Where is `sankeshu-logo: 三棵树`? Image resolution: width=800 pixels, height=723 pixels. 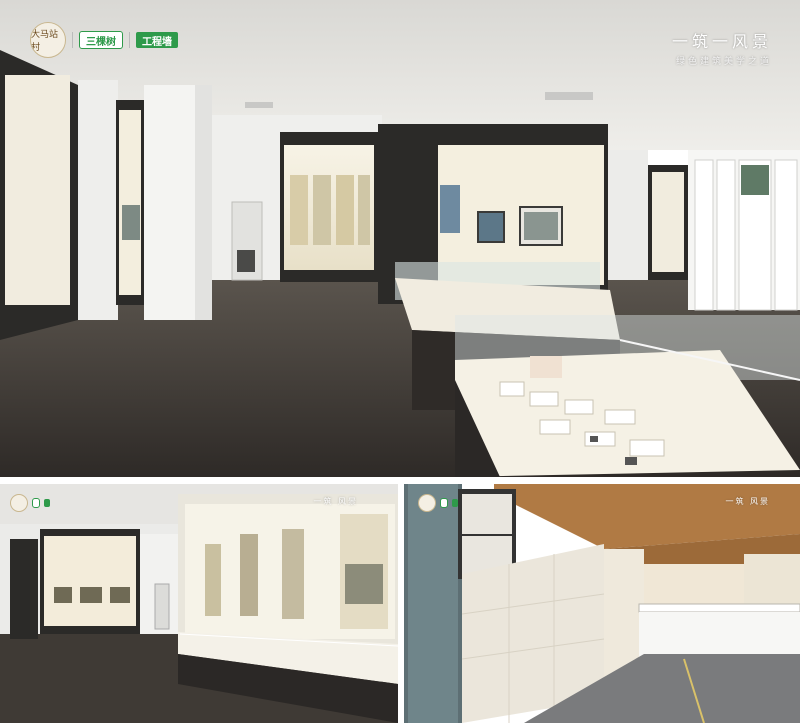
sankeshu-logo: 三棵树 is located at coordinates (101, 40).